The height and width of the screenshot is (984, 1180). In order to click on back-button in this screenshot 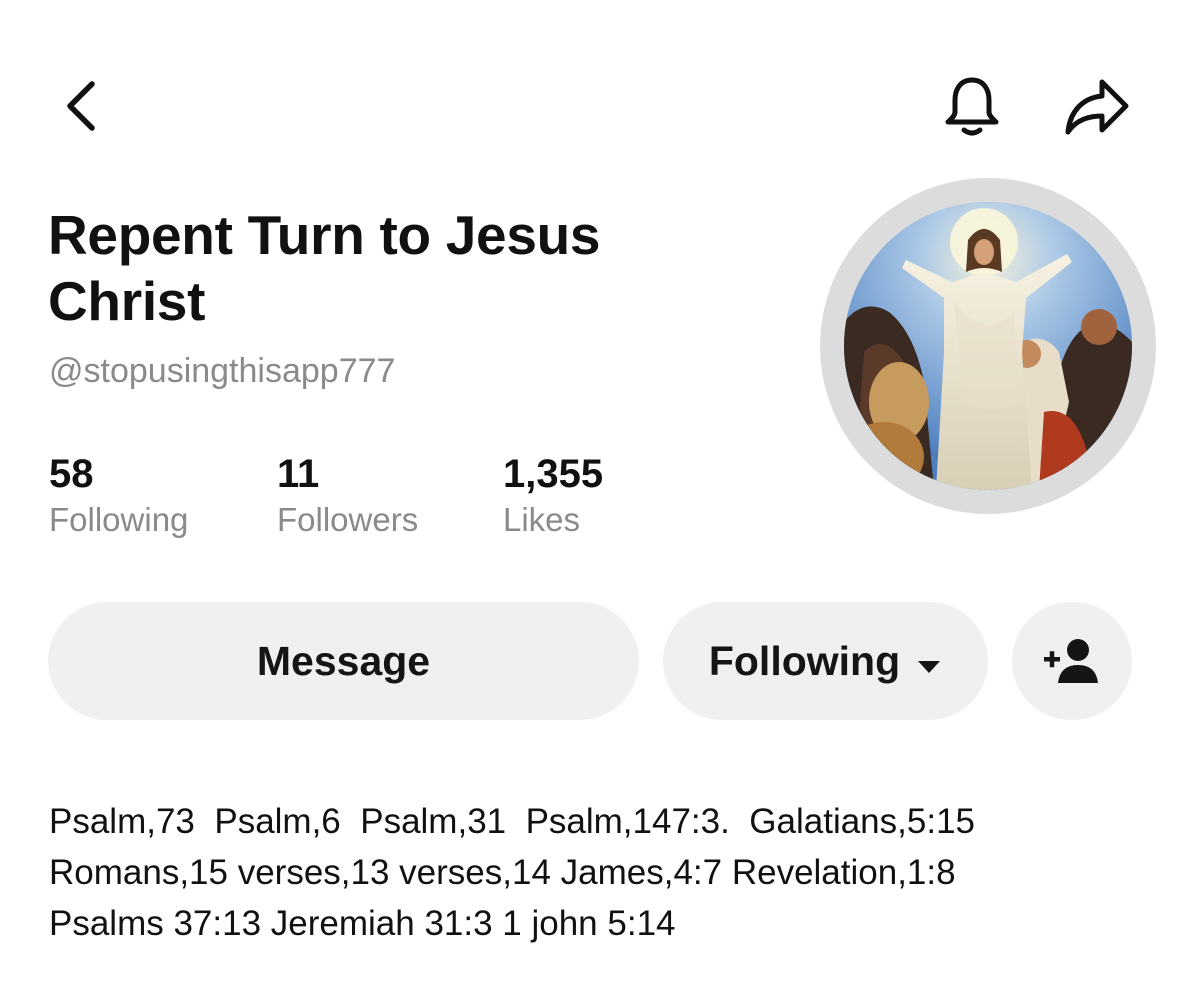, I will do `click(82, 106)`.